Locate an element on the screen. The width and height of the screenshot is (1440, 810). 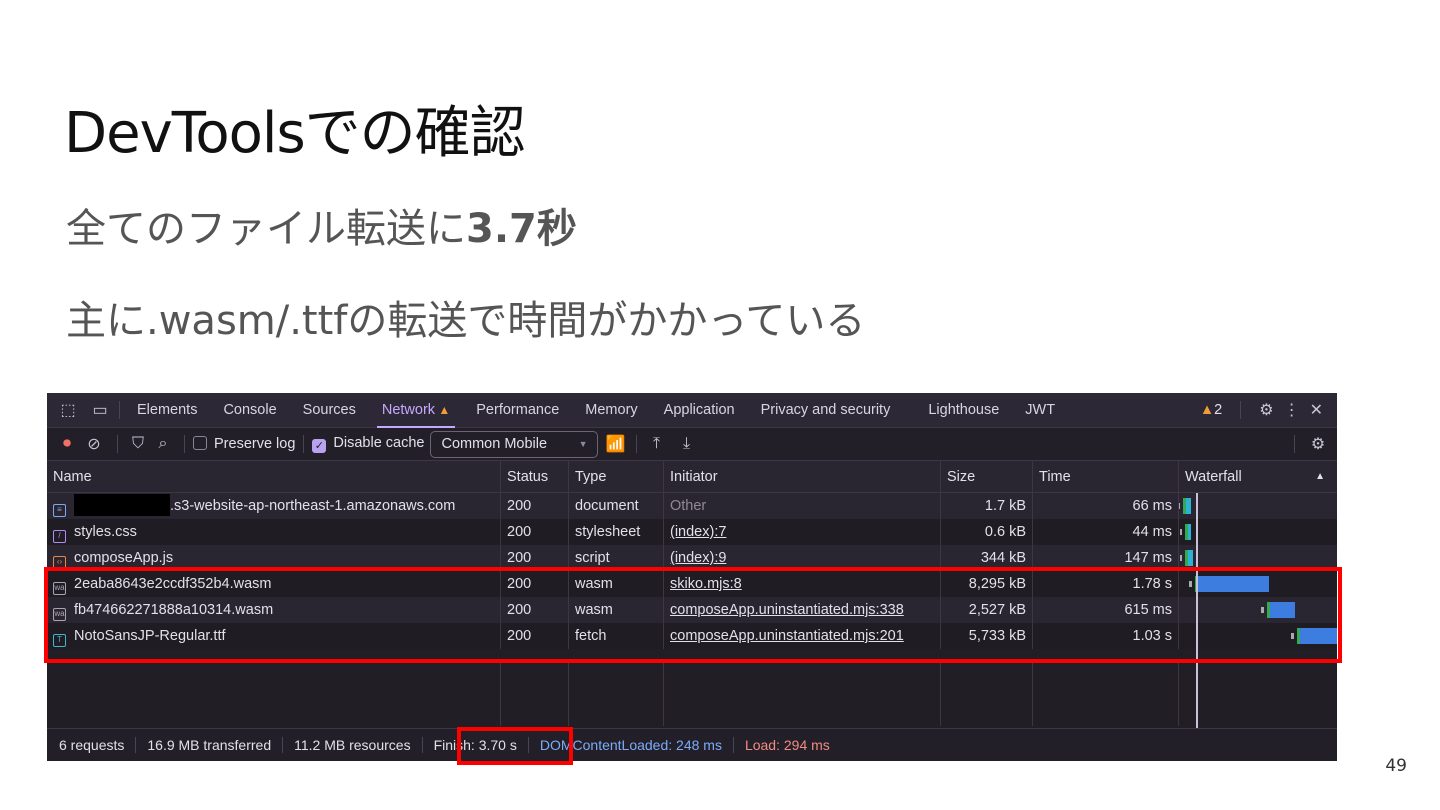
time-text: 44 ms is located at coordinates (1152, 532).